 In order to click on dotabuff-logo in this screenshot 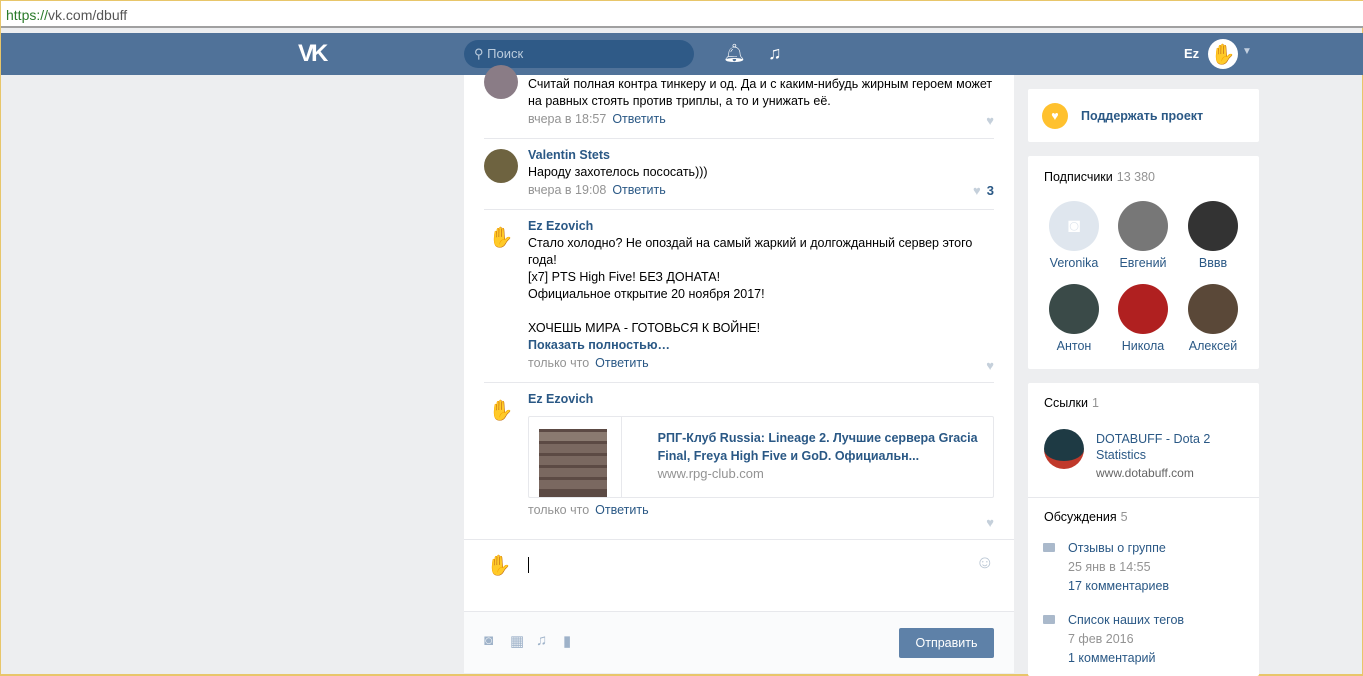, I will do `click(1064, 449)`.